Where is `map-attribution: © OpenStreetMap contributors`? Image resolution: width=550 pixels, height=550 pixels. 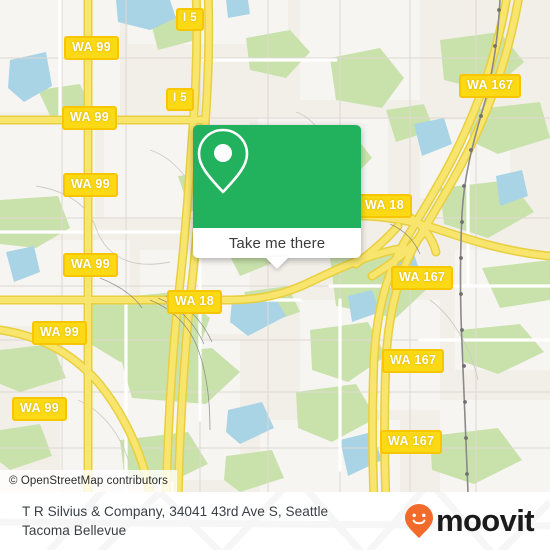 map-attribution: © OpenStreetMap contributors is located at coordinates (88, 481).